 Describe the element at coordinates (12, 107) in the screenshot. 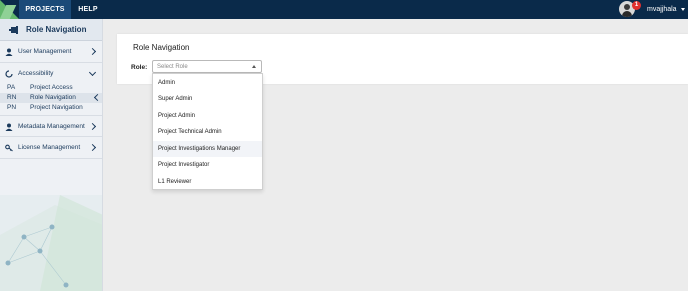

I see `subitem-abbr: PN` at that location.